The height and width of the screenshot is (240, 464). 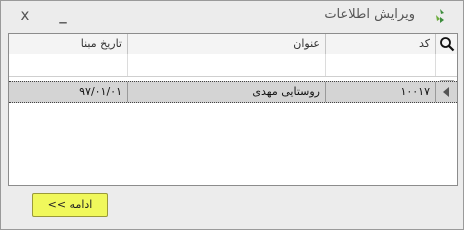 I want to click on continue-button: ادامه >>, so click(x=70, y=205).